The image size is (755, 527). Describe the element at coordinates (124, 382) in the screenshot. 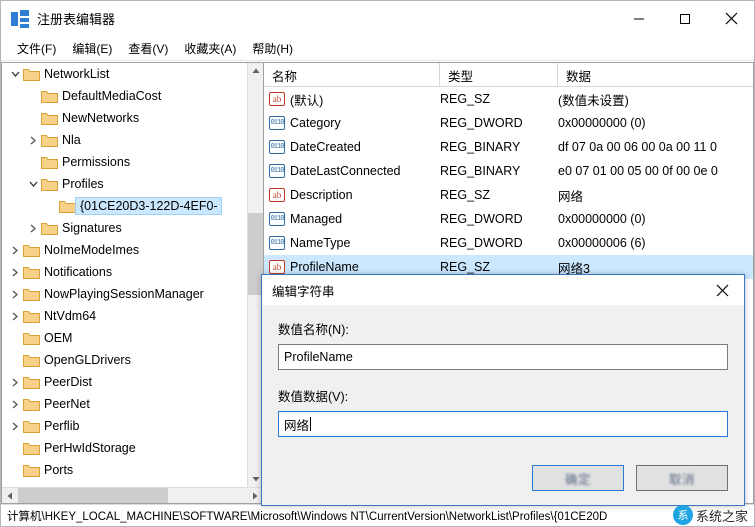

I see `tree-node: PeerDist` at that location.